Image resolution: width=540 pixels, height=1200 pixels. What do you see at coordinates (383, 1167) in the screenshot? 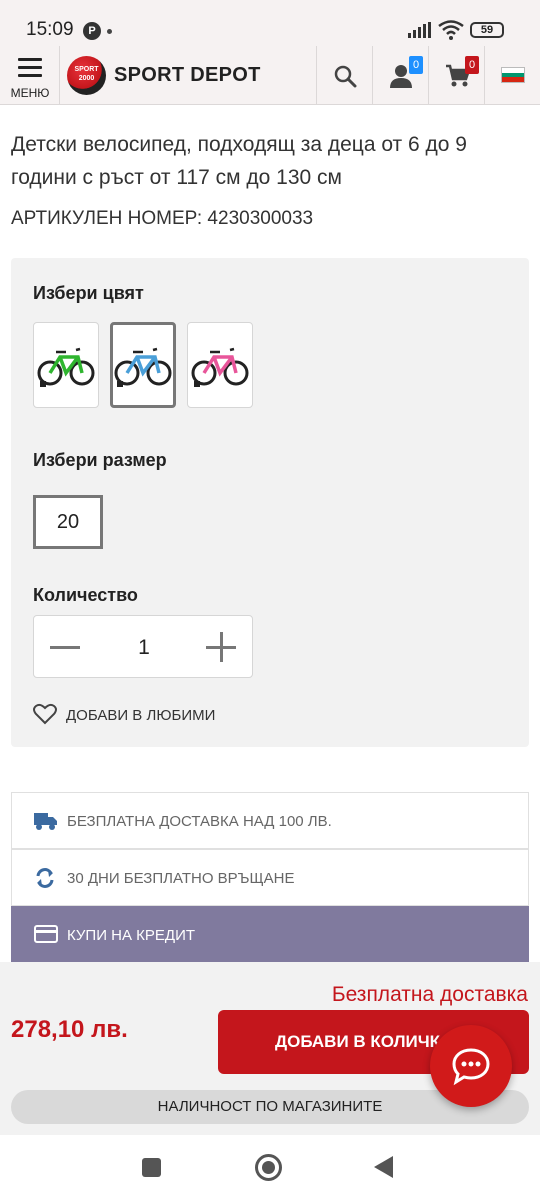
I see `back-icon` at bounding box center [383, 1167].